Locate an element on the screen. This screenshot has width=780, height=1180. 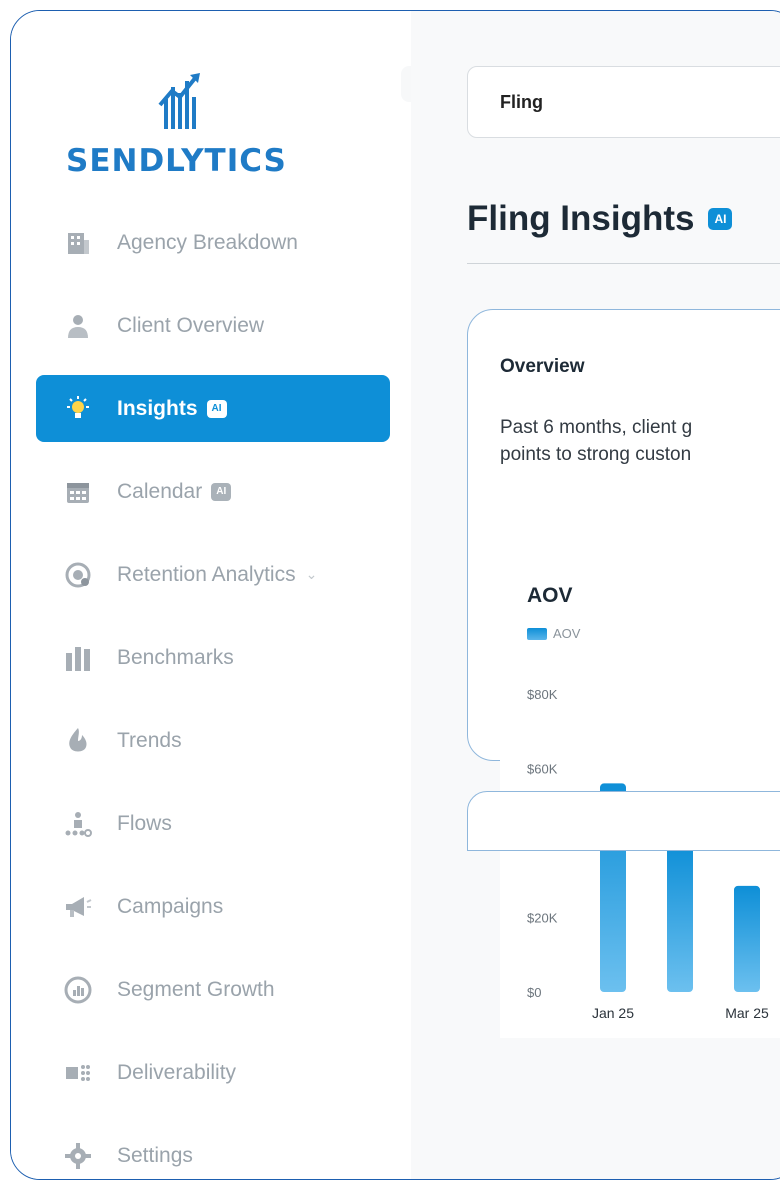
sidebar-item-label: Benchmarks is located at coordinates (175, 657).